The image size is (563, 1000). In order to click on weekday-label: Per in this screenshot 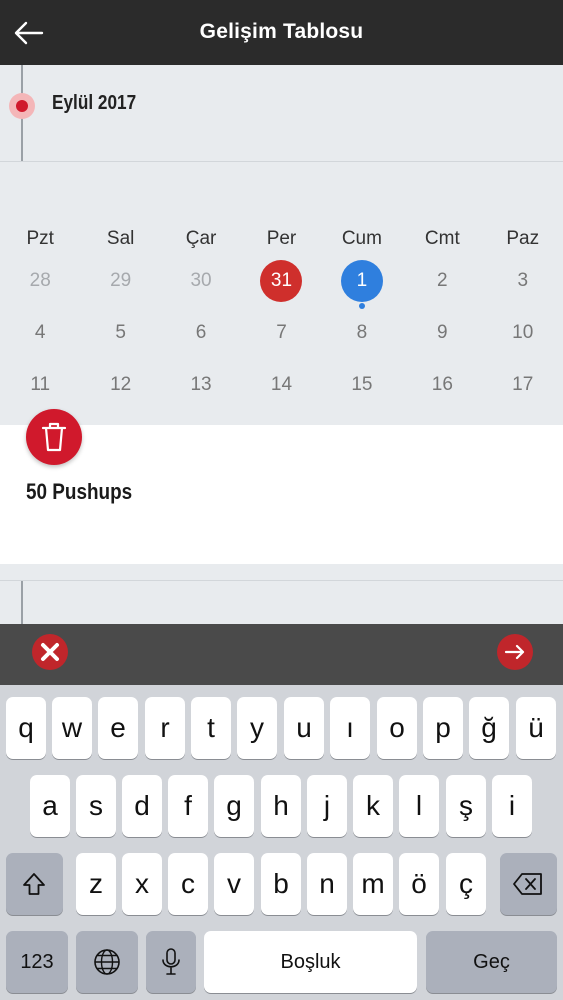, I will do `click(281, 238)`.